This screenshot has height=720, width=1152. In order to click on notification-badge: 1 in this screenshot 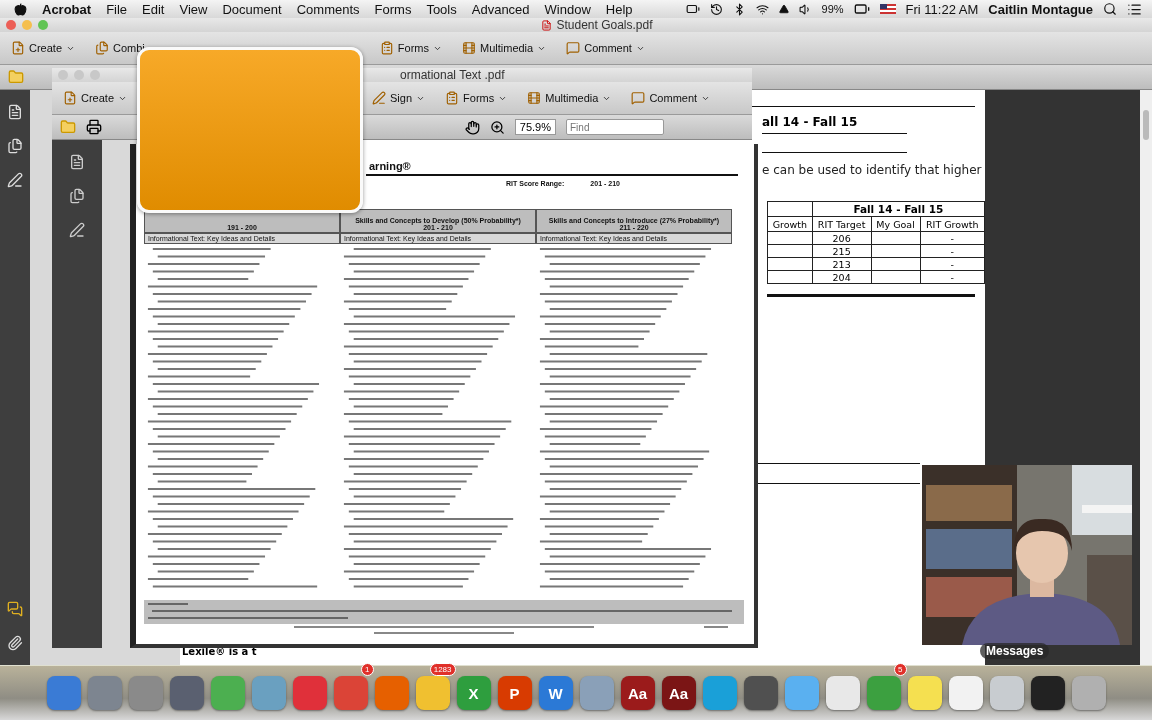, I will do `click(367, 669)`.